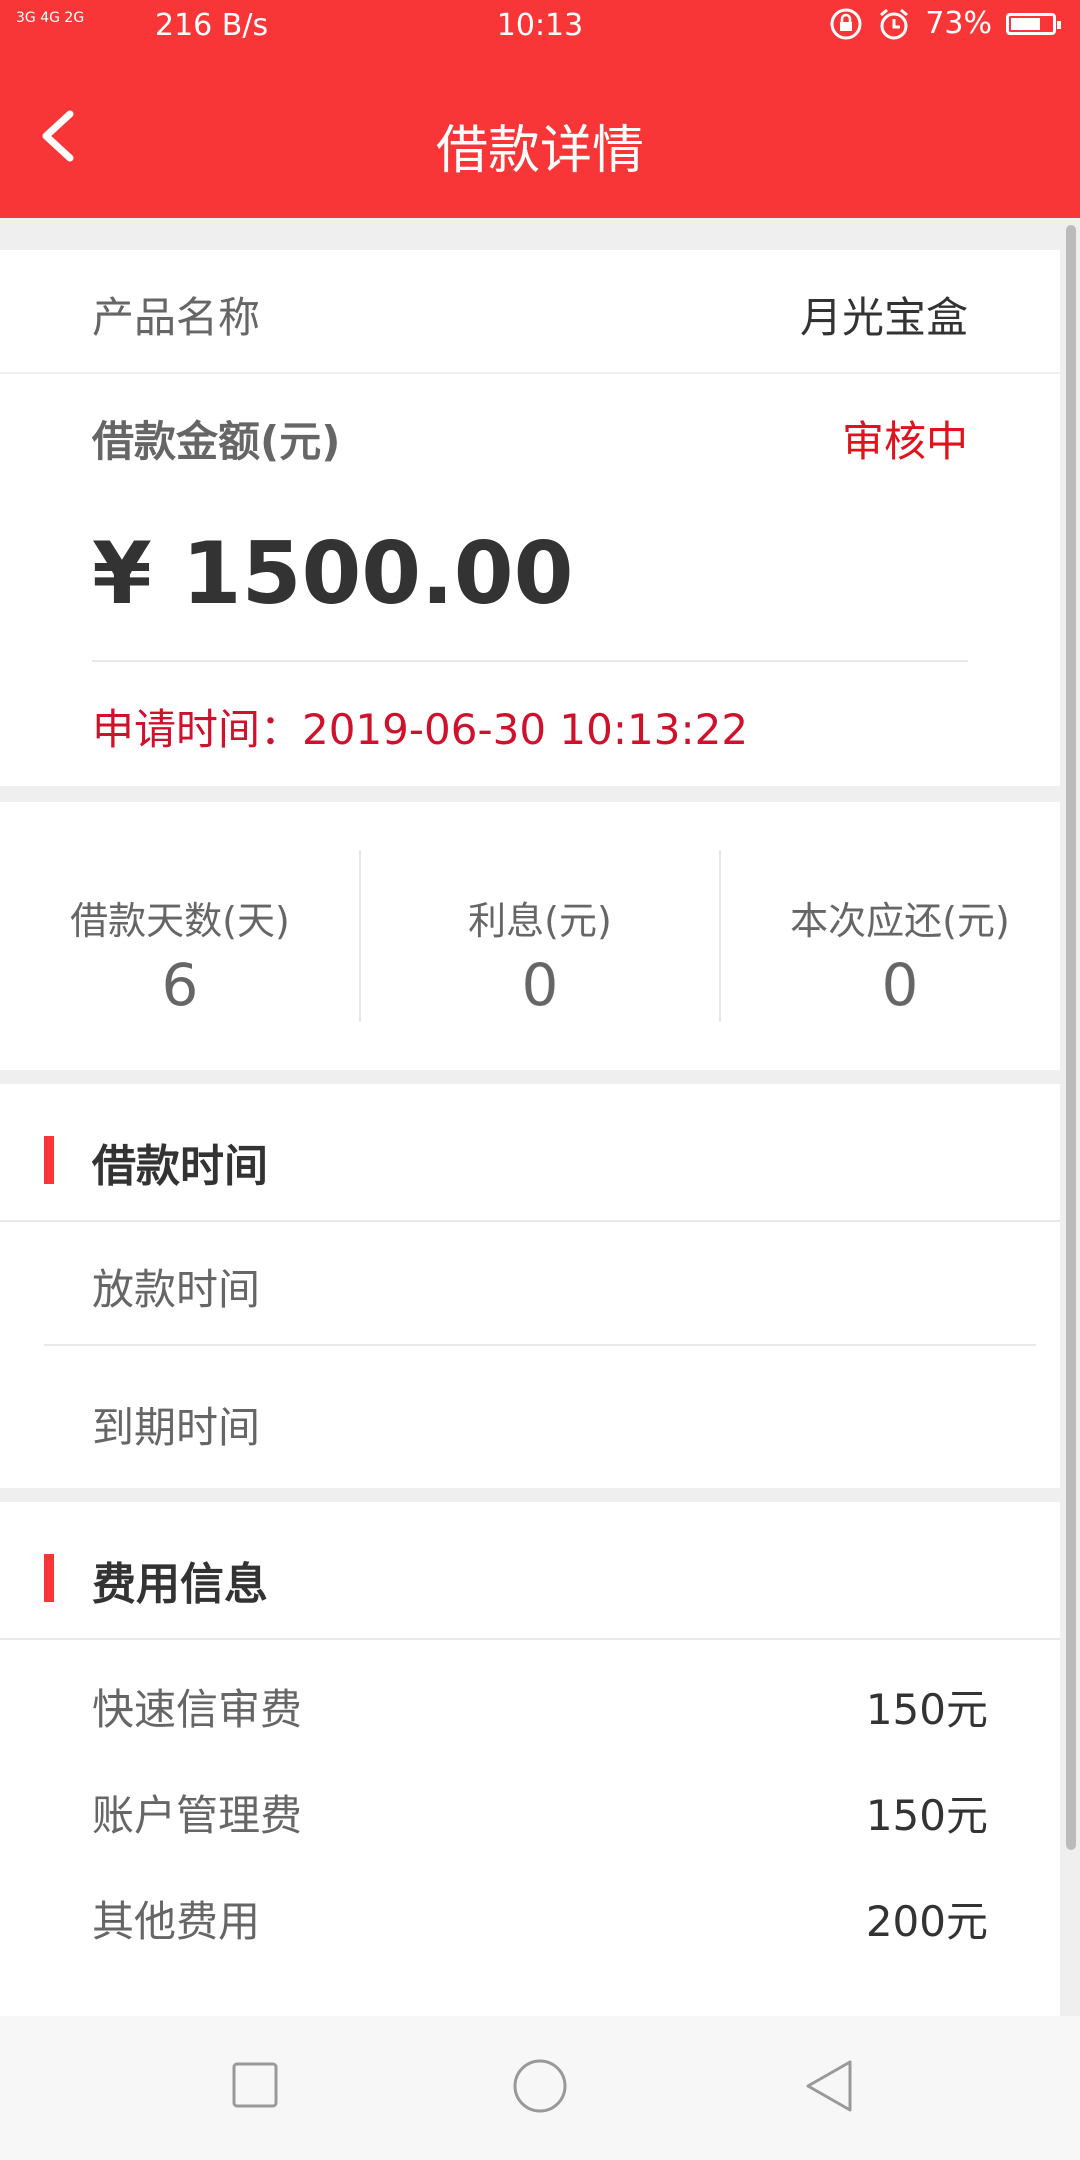 This screenshot has height=2160, width=1080. I want to click on stat-loan-days: 借款天数(天) 6, so click(180, 954).